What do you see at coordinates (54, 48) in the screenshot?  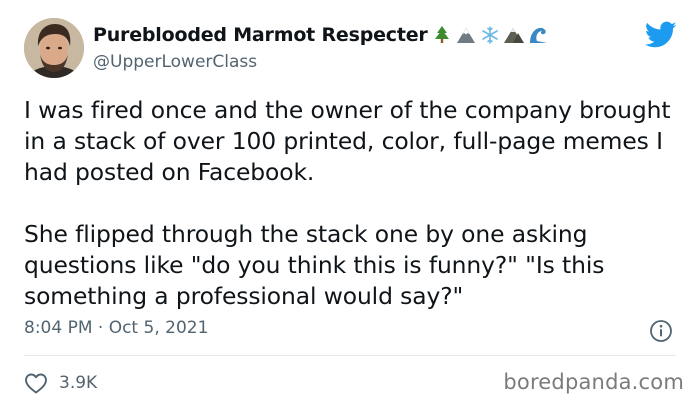 I see `avatar` at bounding box center [54, 48].